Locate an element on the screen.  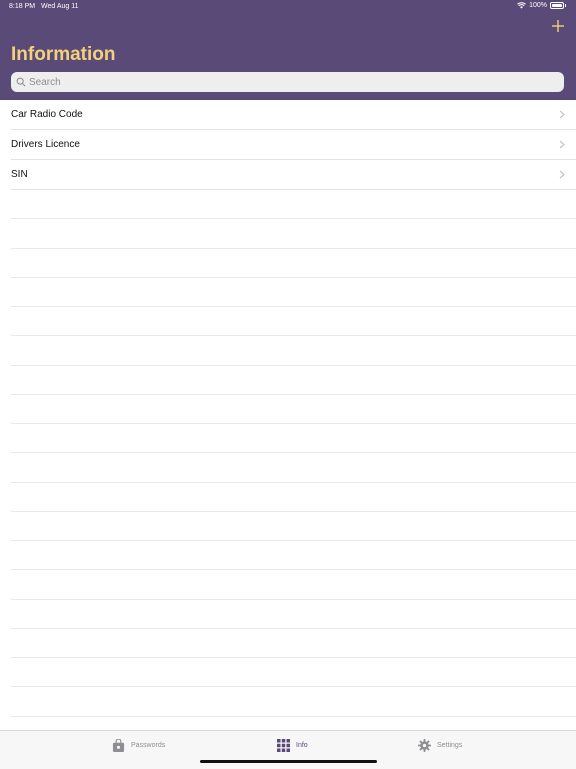
grid-icon is located at coordinates (283, 745).